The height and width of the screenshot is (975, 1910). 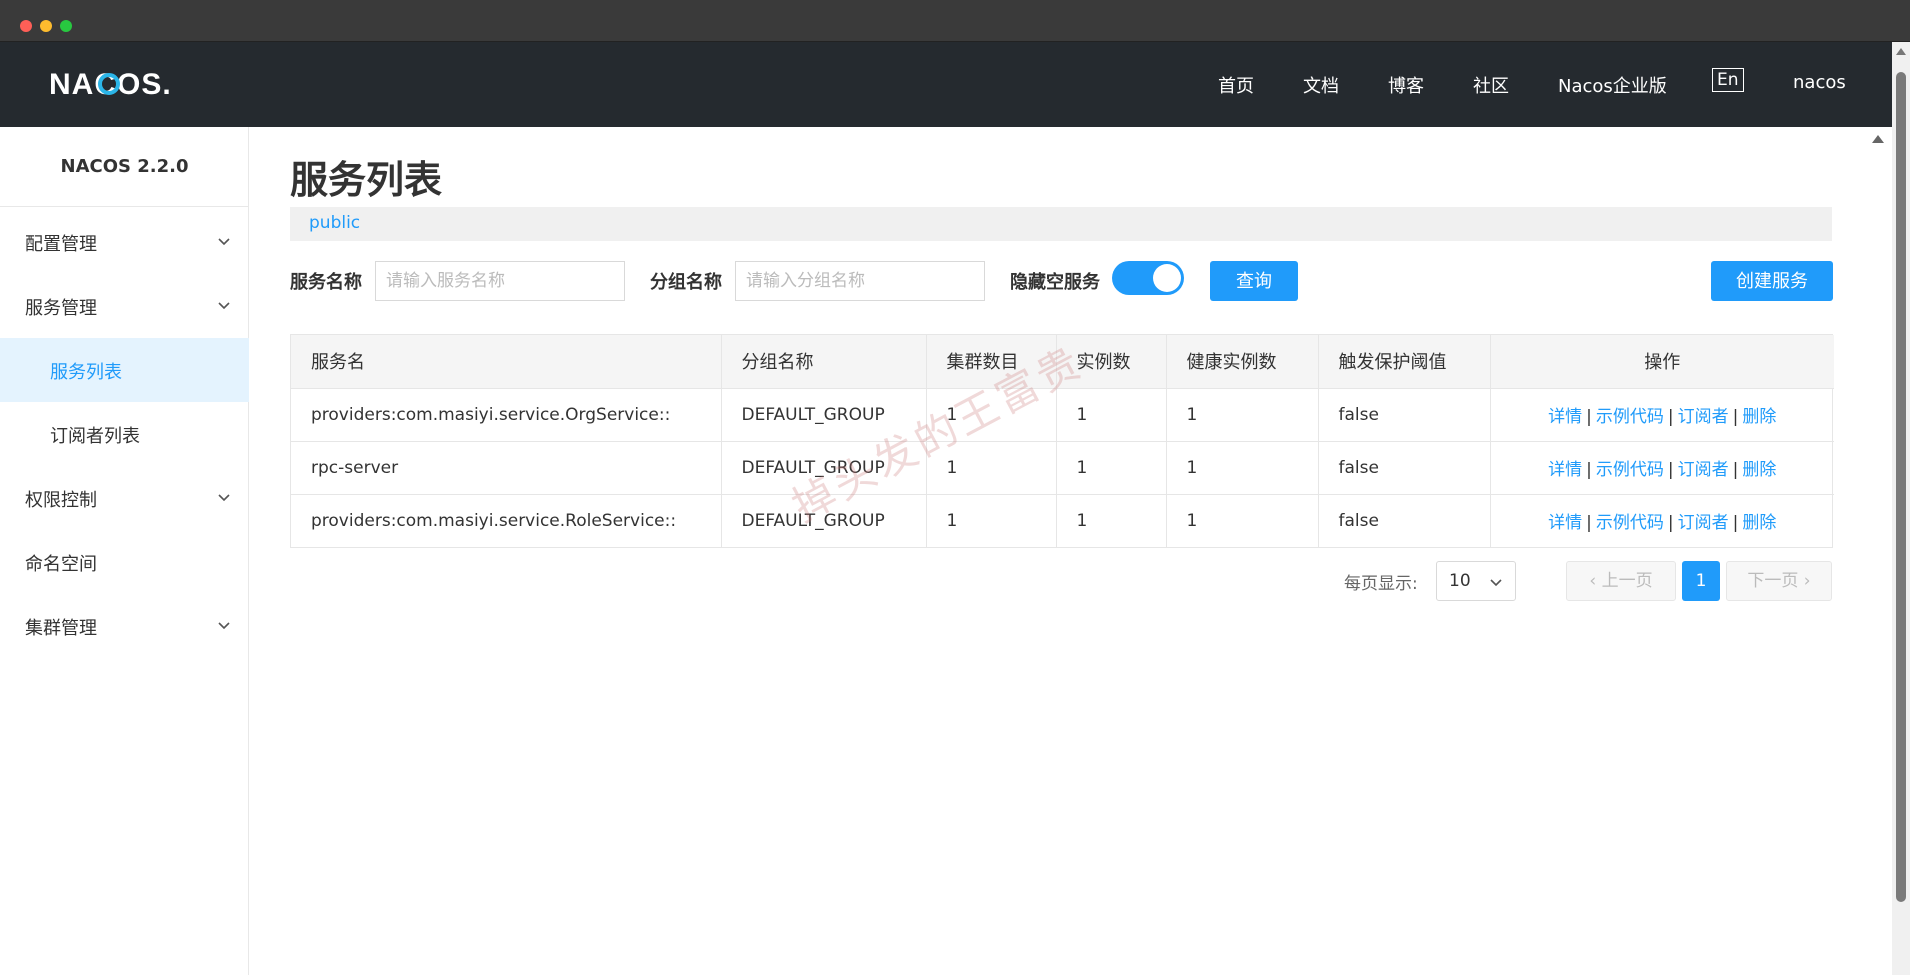 What do you see at coordinates (1701, 581) in the screenshot?
I see `current-page-button: 1` at bounding box center [1701, 581].